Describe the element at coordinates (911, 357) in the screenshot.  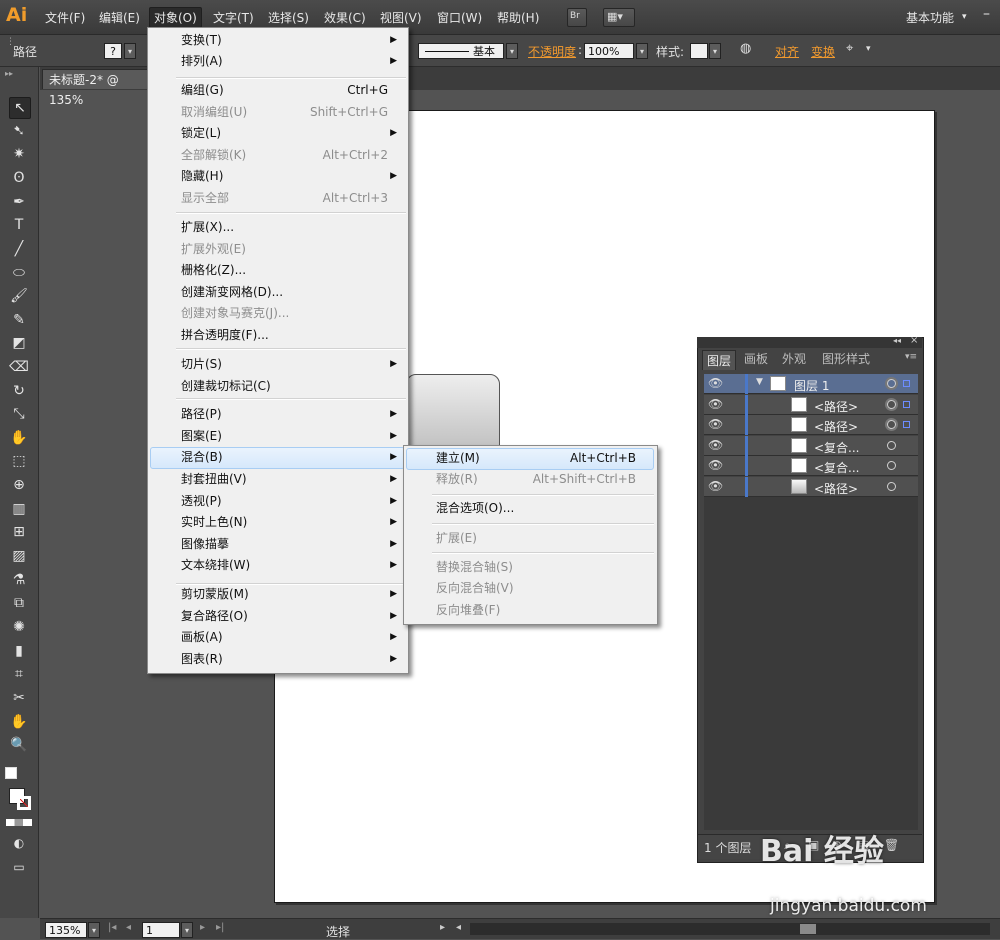
I see `panel-menu-icon: ▾≡` at that location.